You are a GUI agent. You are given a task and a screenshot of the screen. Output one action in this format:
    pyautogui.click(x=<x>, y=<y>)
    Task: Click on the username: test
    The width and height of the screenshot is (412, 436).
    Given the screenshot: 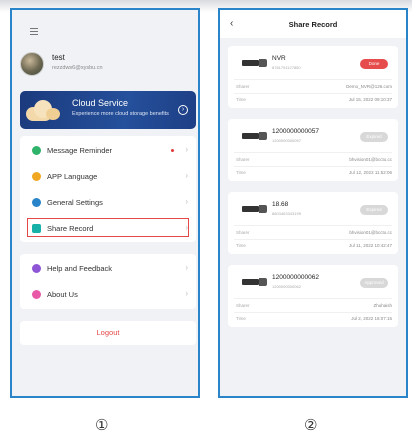 What is the action you would take?
    pyautogui.click(x=58, y=57)
    